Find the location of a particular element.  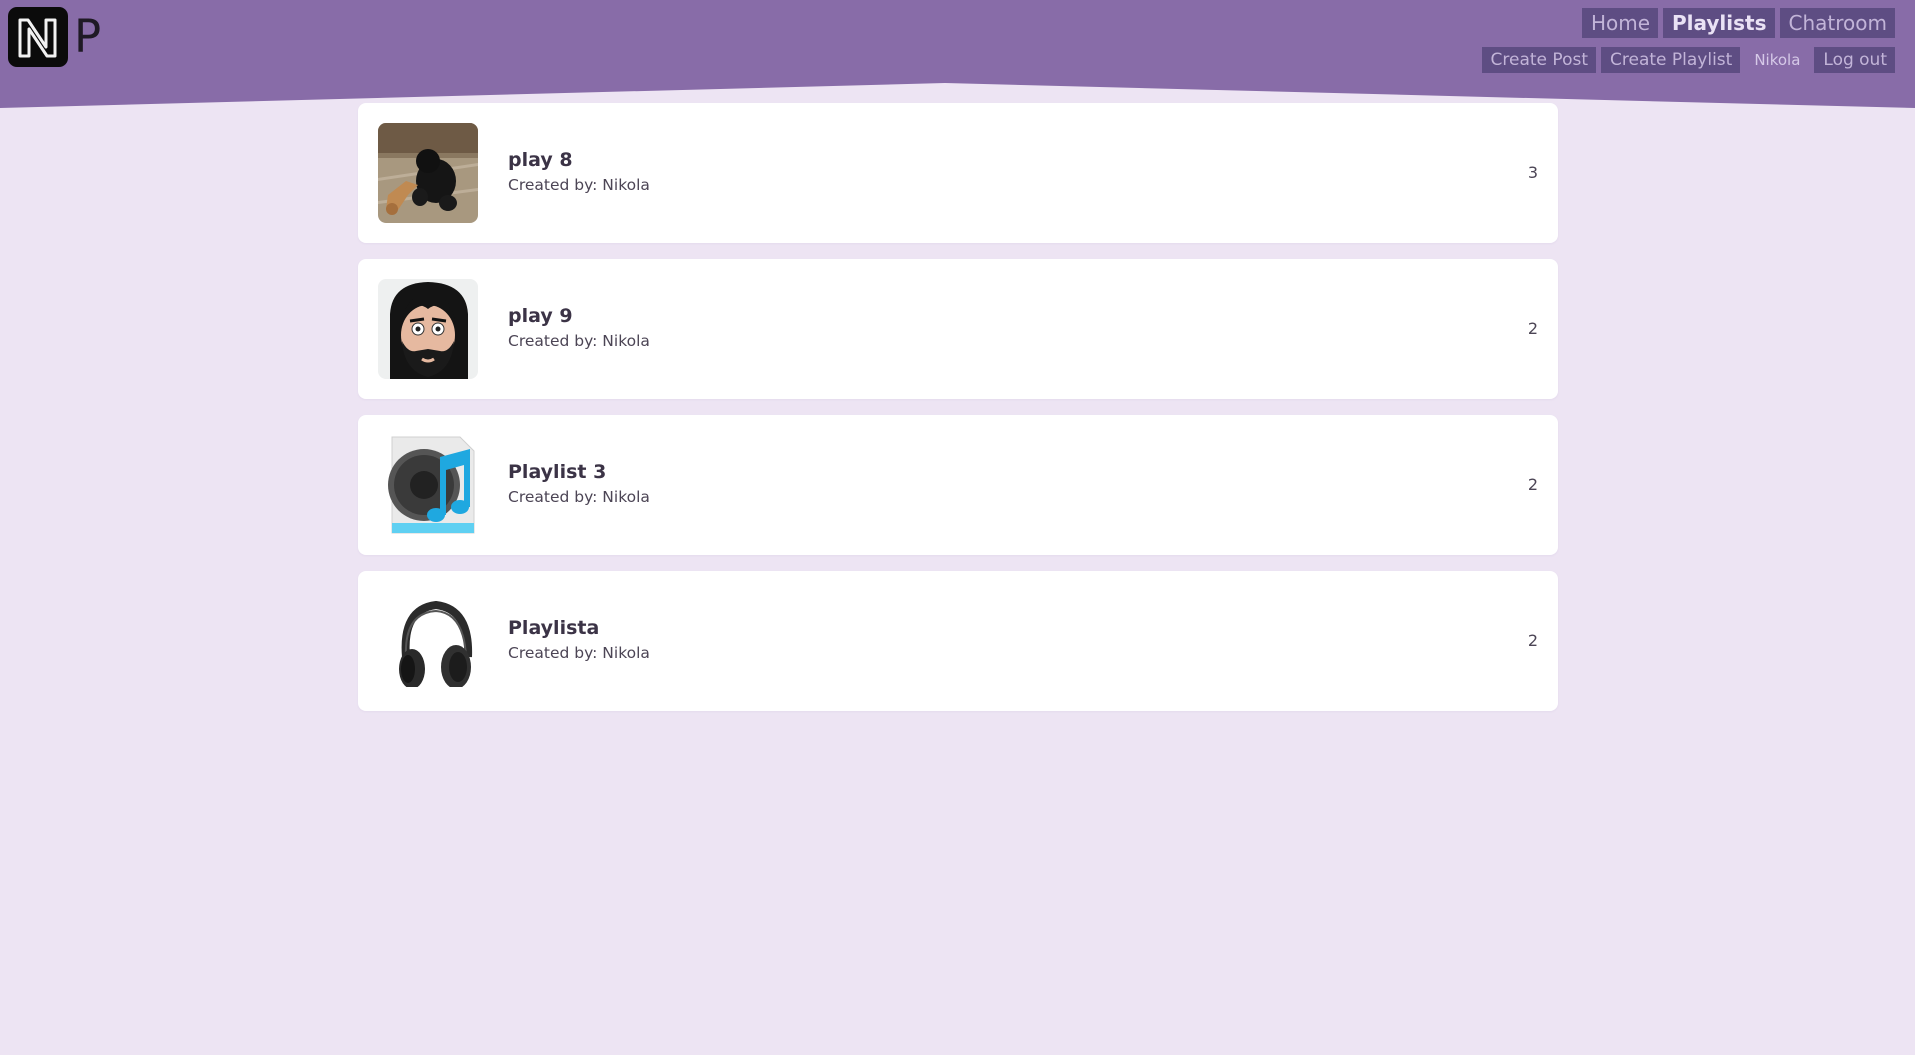

playlist-title: Playlista is located at coordinates (554, 628).